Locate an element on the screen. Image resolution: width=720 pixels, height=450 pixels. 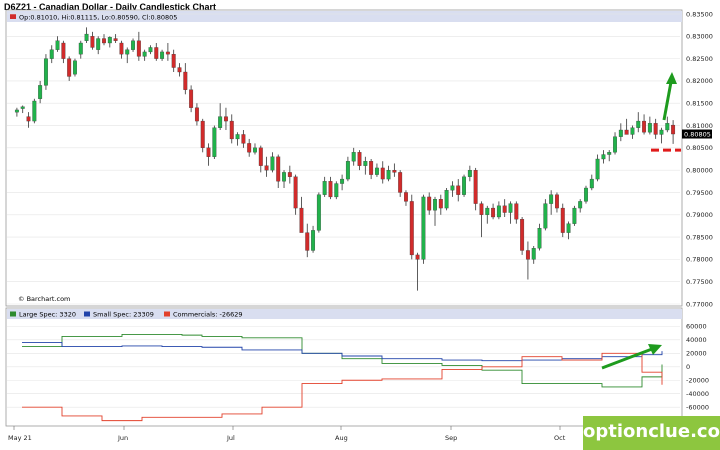
cot-tick-label: 40000 is located at coordinates (696, 340).